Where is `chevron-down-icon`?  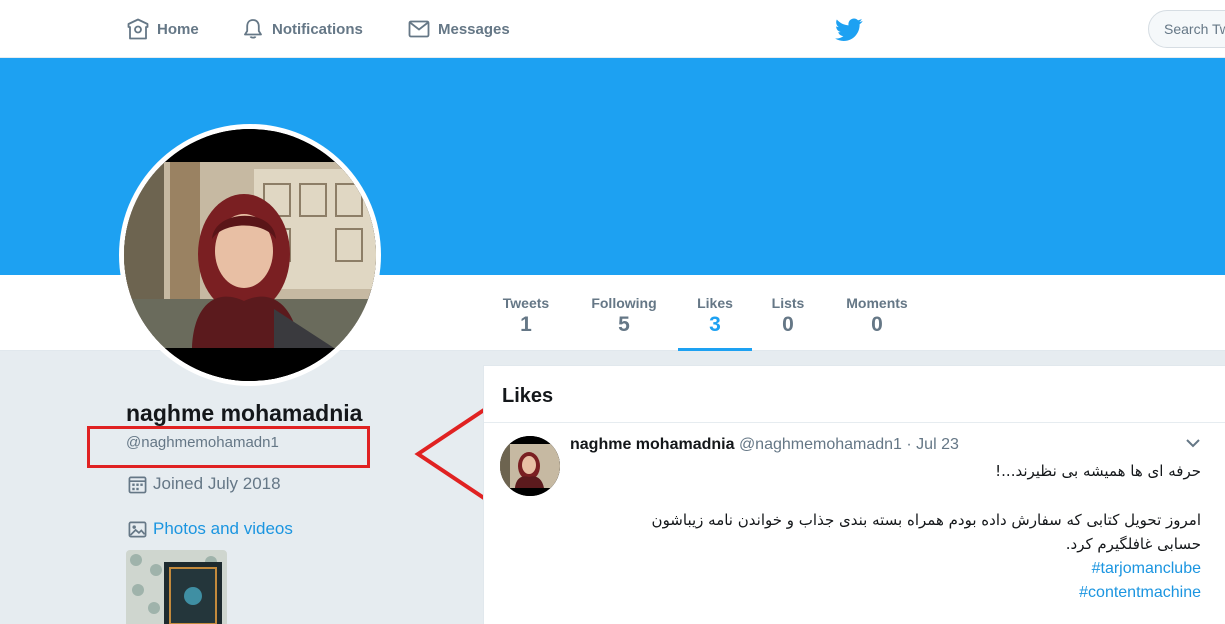 chevron-down-icon is located at coordinates (1193, 443).